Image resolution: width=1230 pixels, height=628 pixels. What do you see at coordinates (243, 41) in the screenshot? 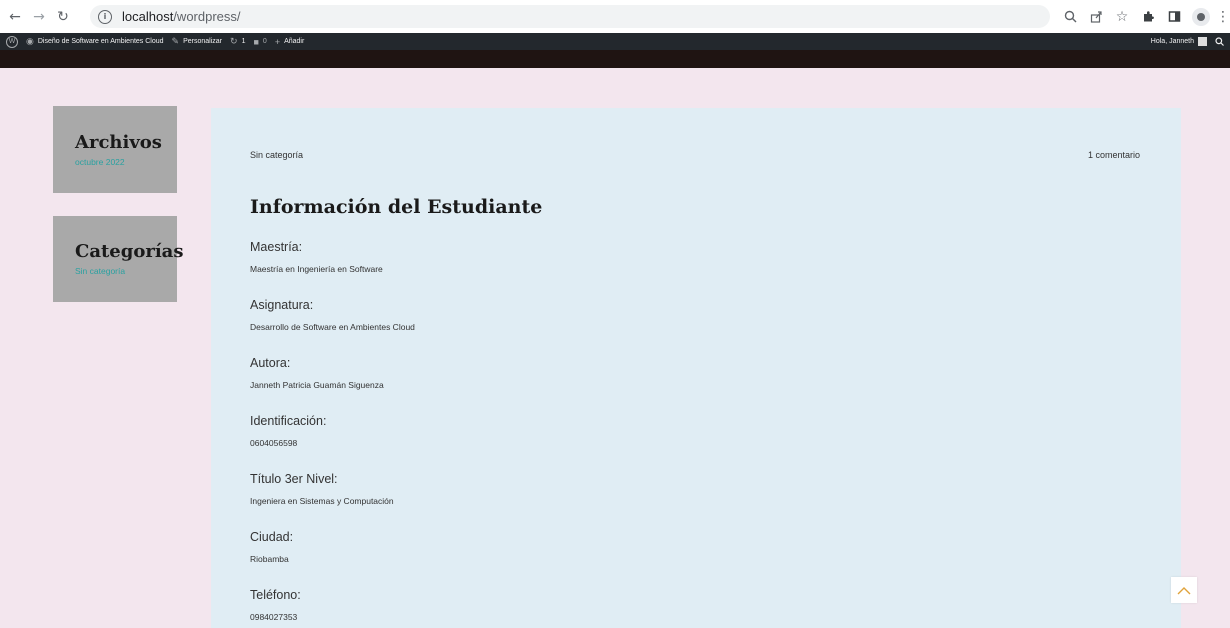
I see `updates-count: 1` at bounding box center [243, 41].